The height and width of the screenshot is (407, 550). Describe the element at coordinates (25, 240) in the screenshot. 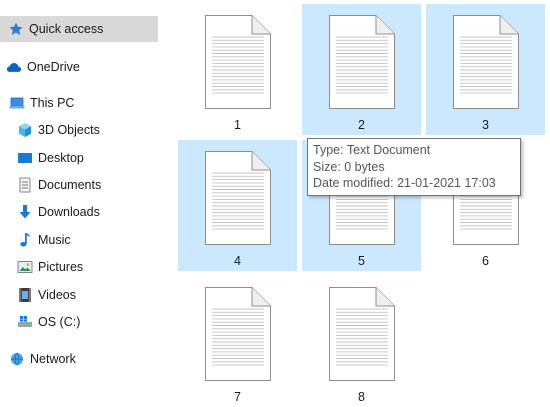

I see `music-icon` at that location.